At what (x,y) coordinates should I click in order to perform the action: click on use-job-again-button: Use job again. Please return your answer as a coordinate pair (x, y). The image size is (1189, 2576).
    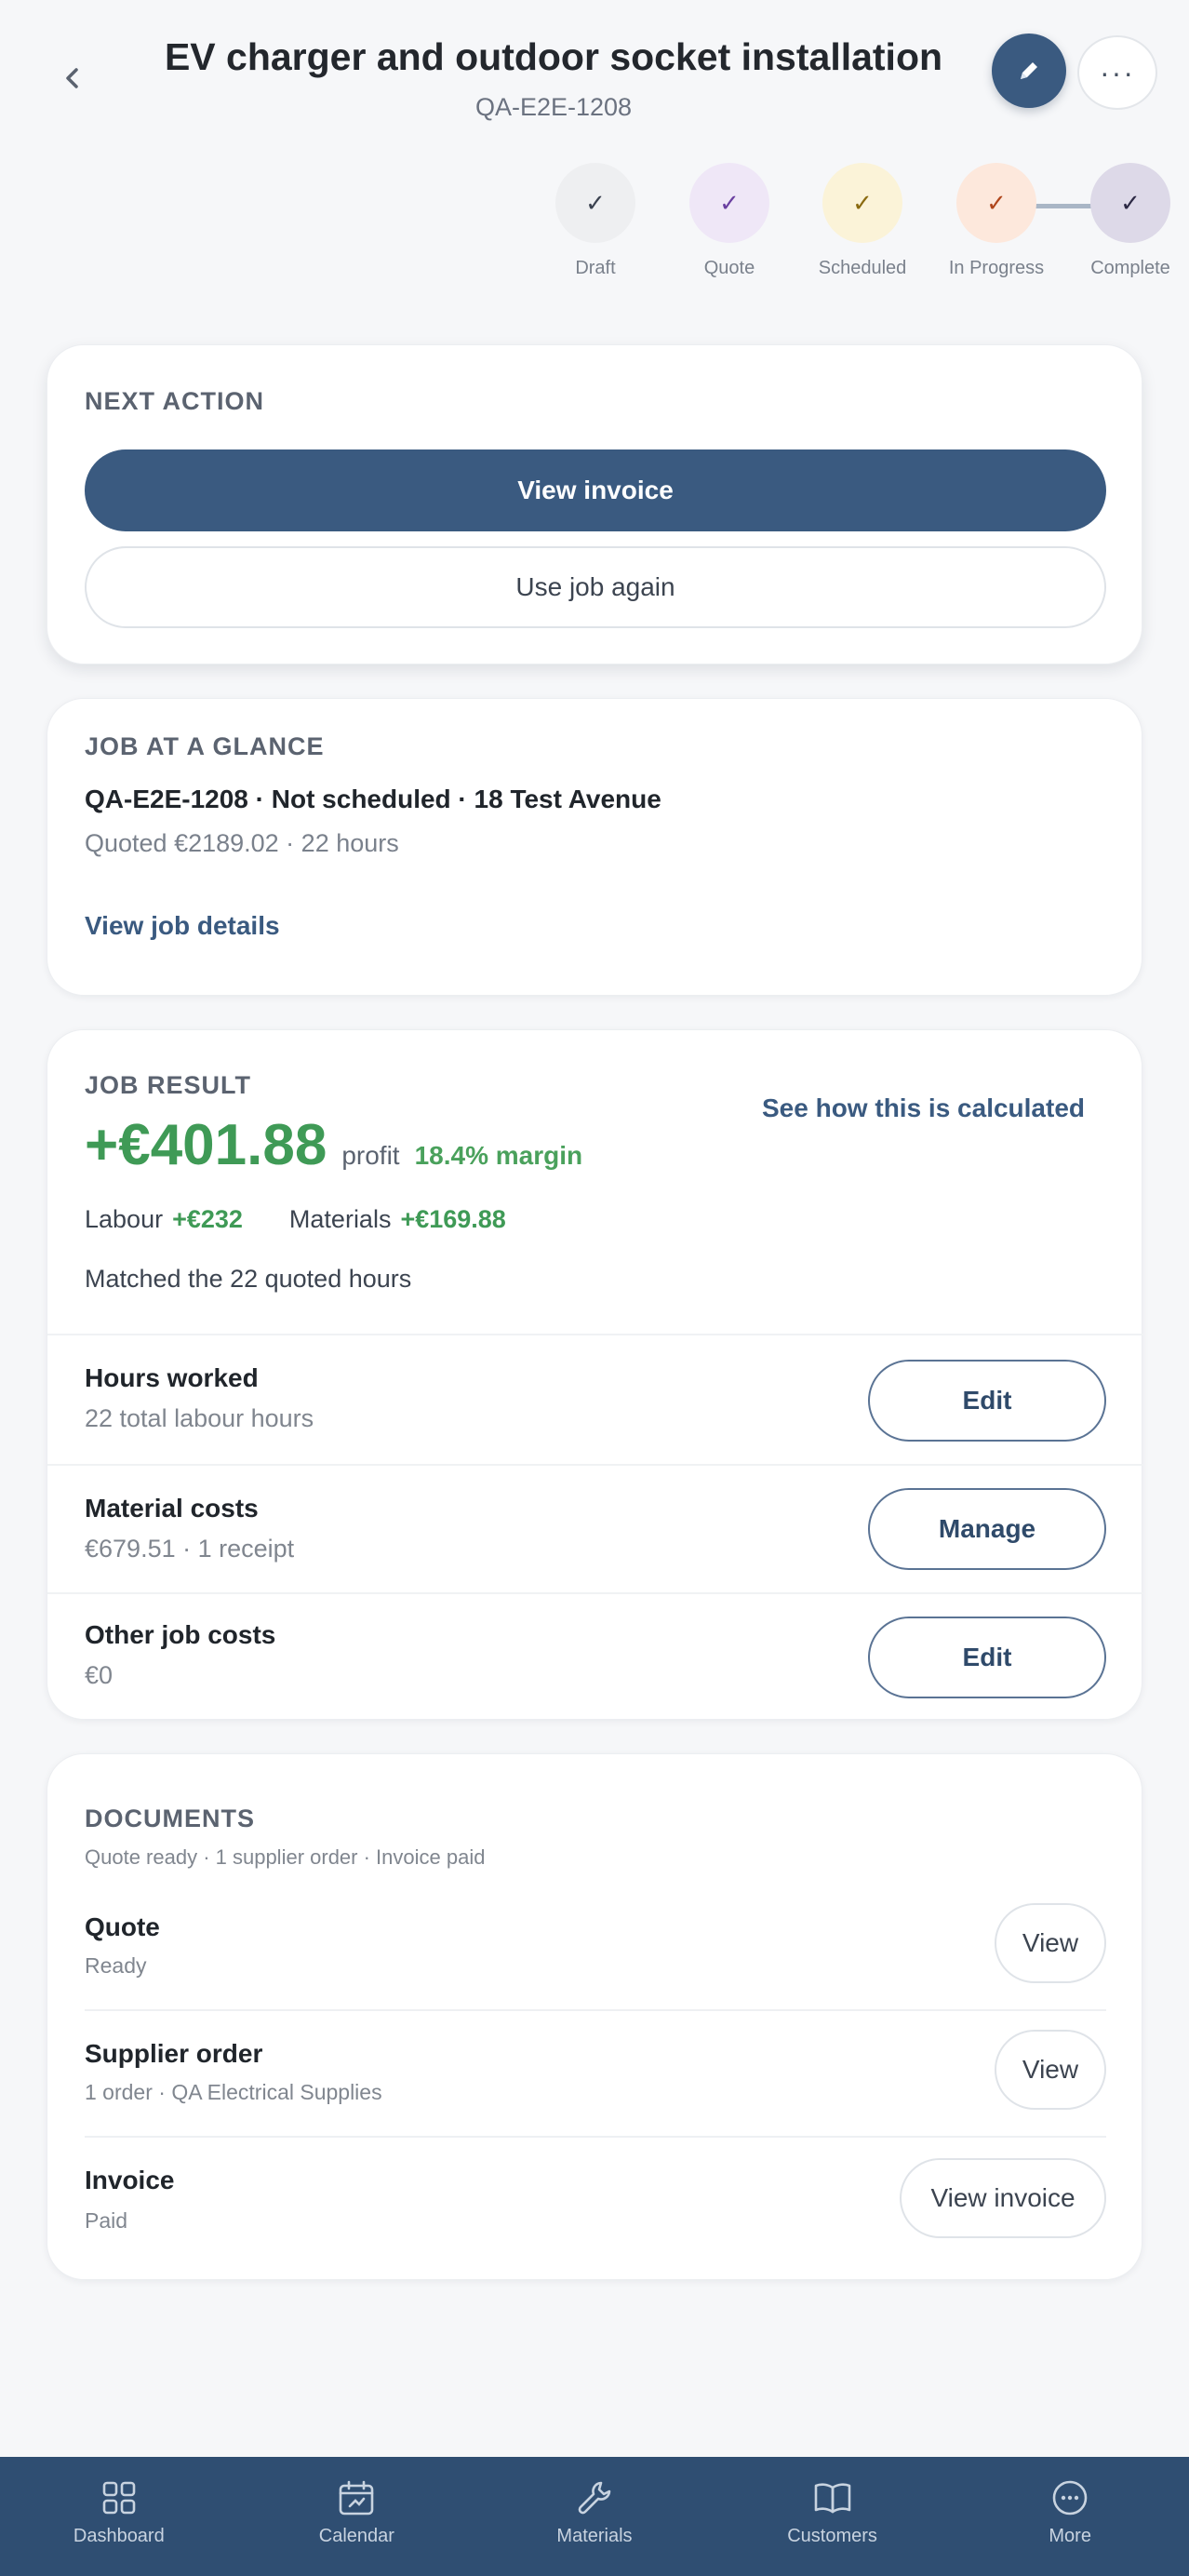
    Looking at the image, I should click on (595, 587).